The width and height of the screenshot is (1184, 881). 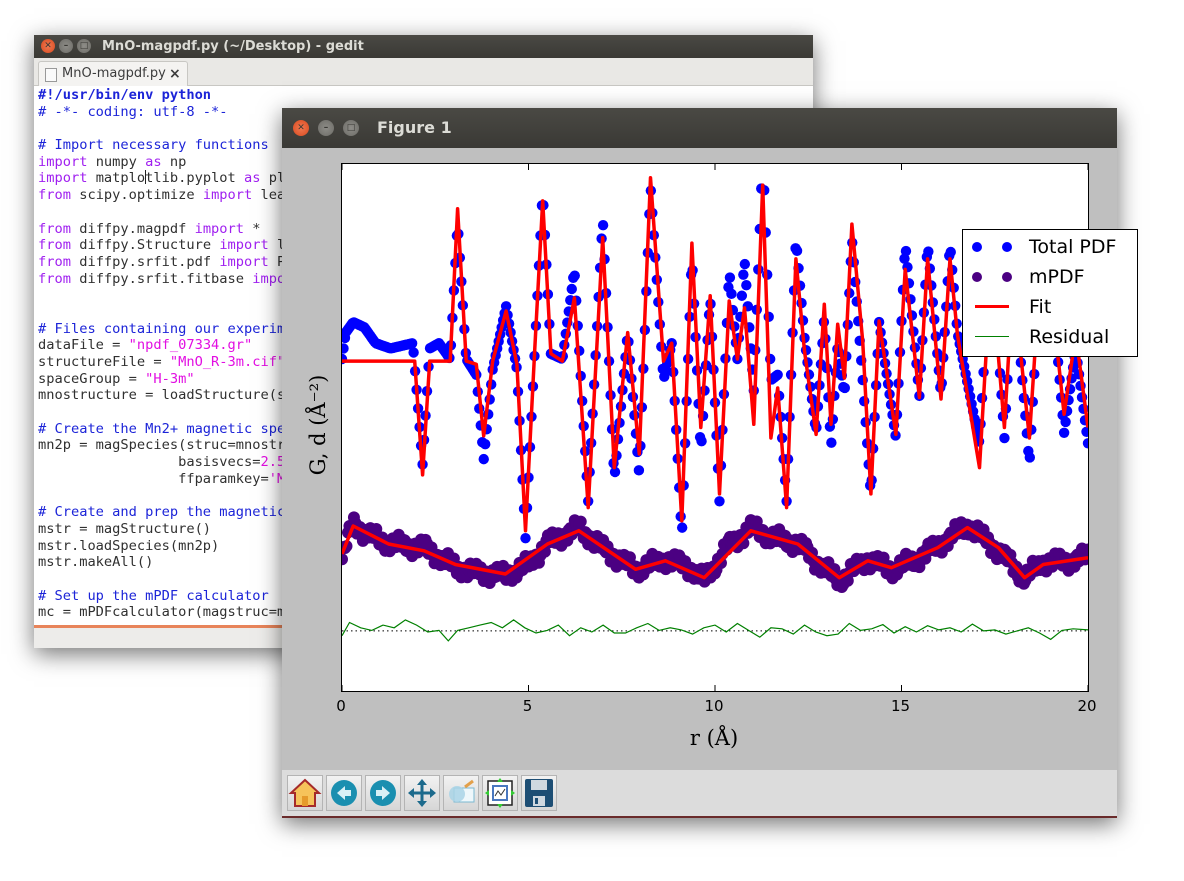 I want to click on code-line: mstr.makeAll(), so click(x=161, y=562).